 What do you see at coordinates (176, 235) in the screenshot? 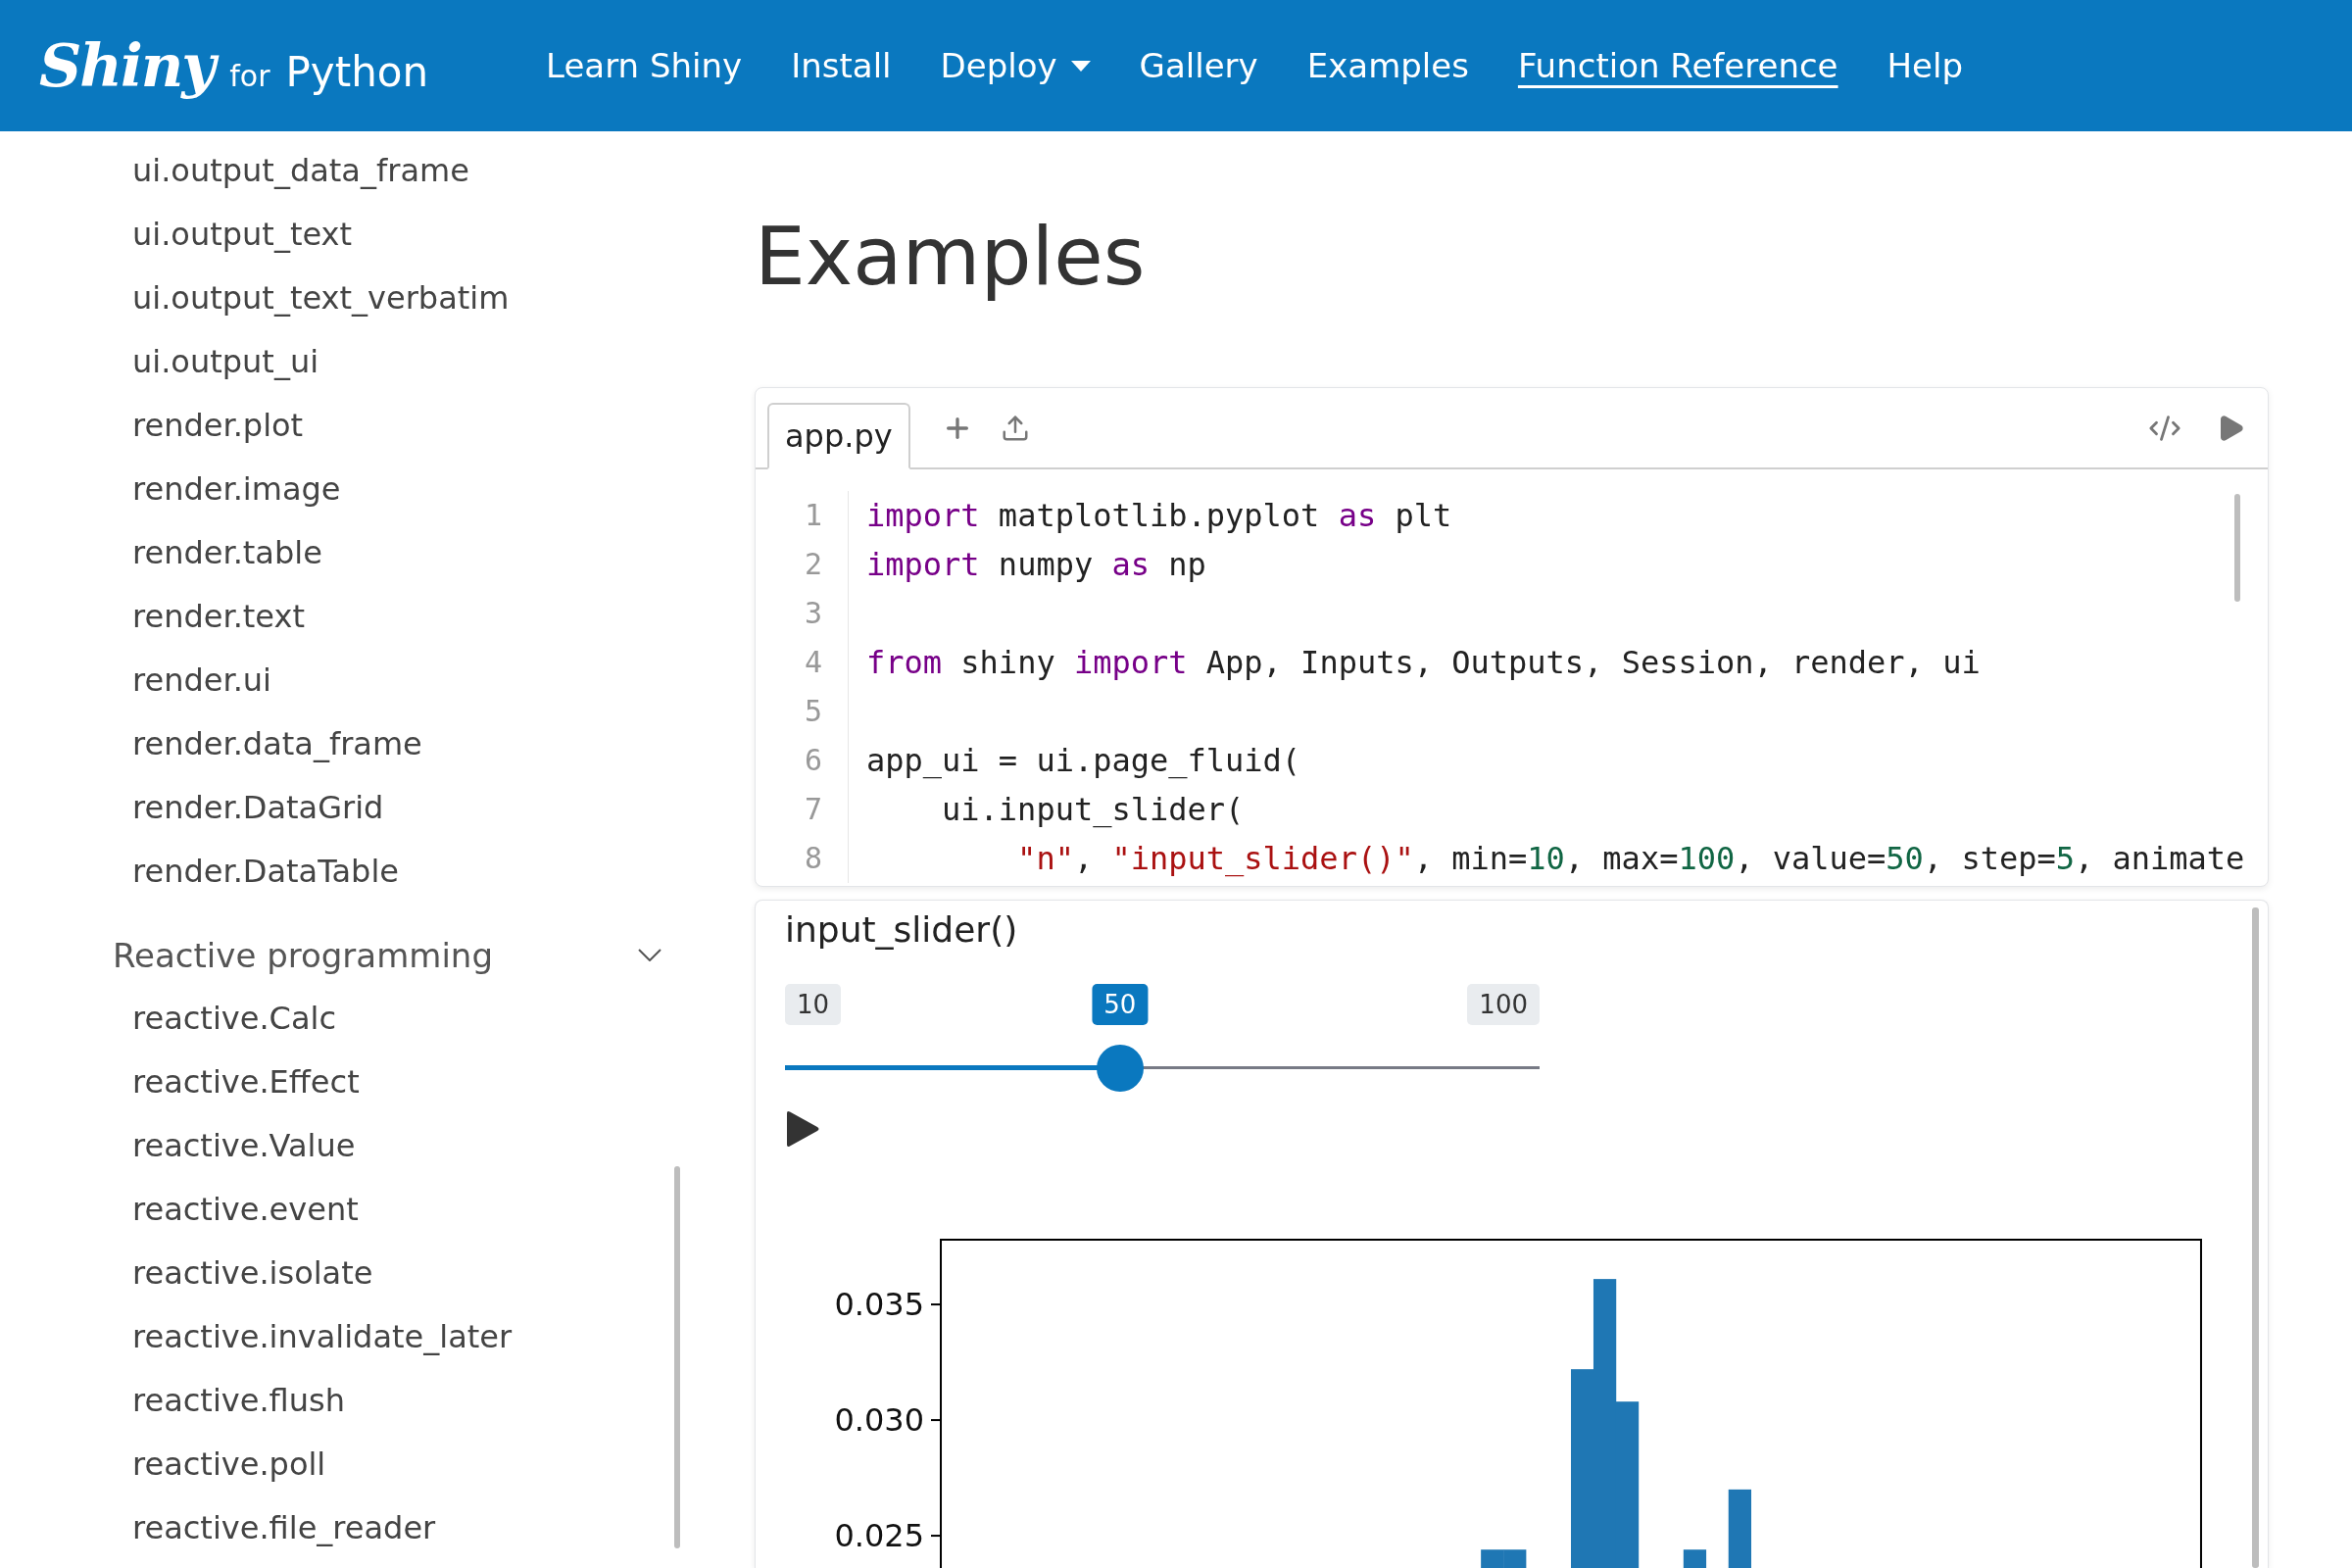
I see `sidebar-link: ui.output_text` at bounding box center [176, 235].